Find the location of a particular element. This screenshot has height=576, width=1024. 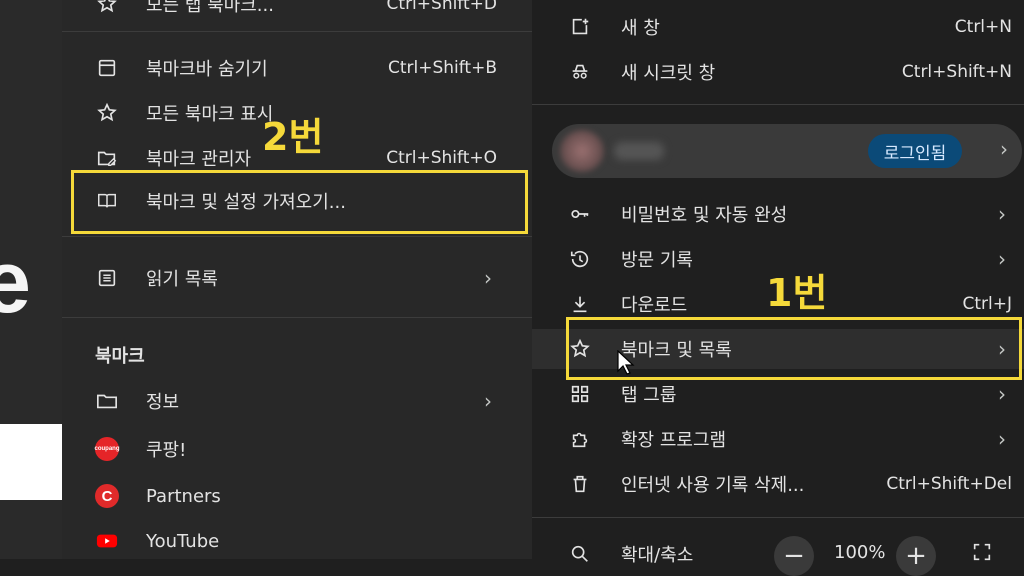

bookmarks-section-title: 북마크 is located at coordinates (120, 356).